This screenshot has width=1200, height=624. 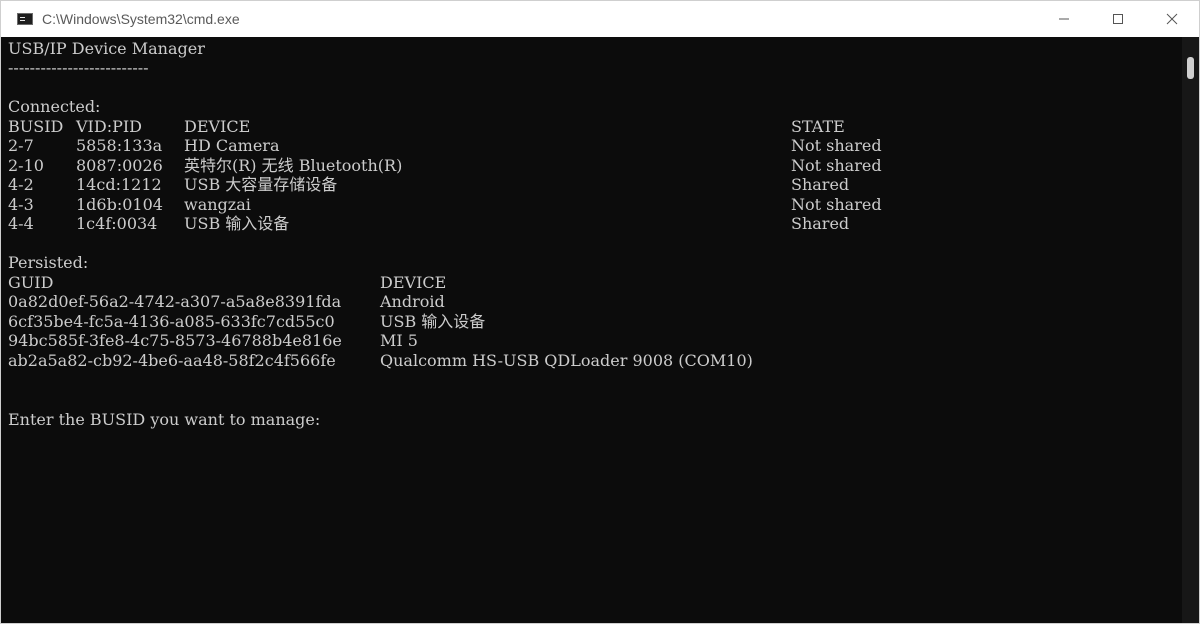 I want to click on connected-vidpid: 8087:0026, so click(x=119, y=165).